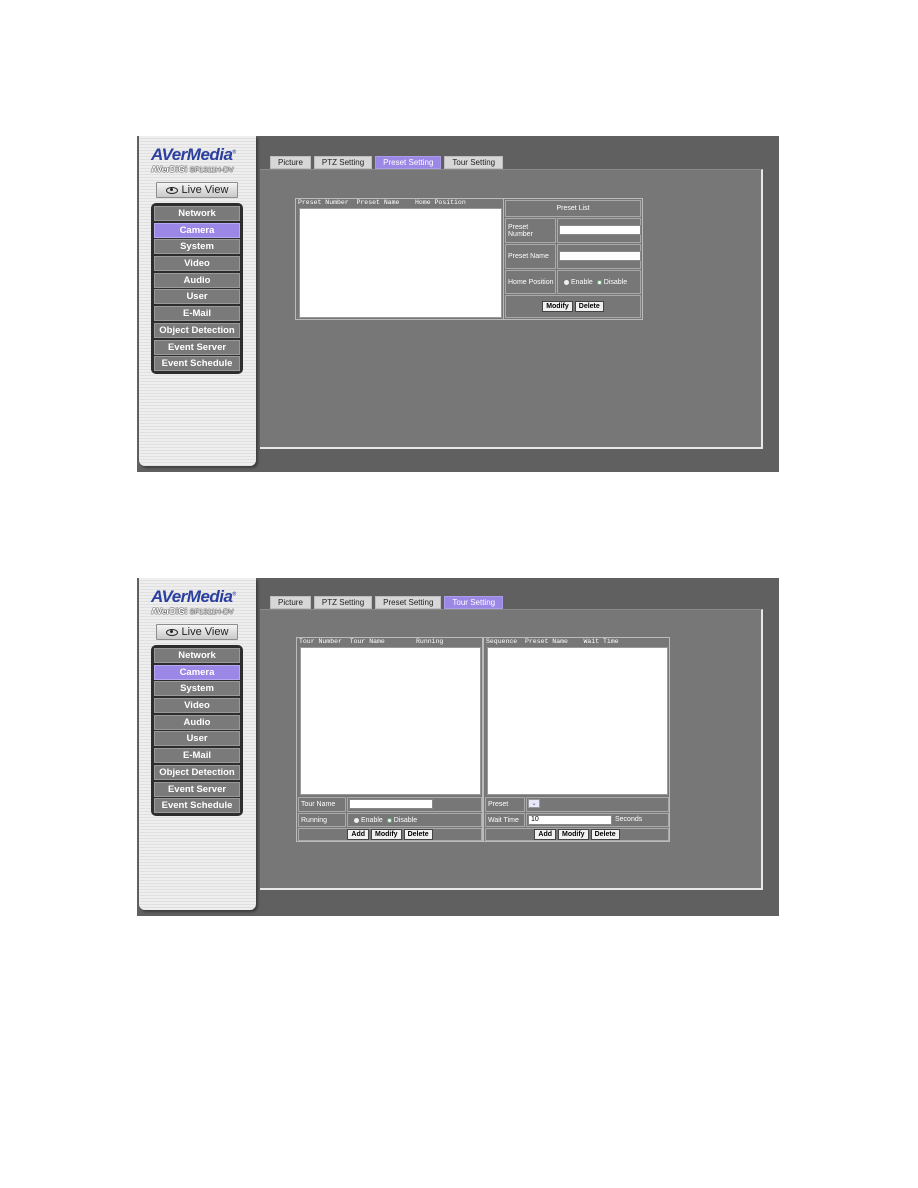  What do you see at coordinates (566, 282) in the screenshot?
I see `home-position-enable-radio` at bounding box center [566, 282].